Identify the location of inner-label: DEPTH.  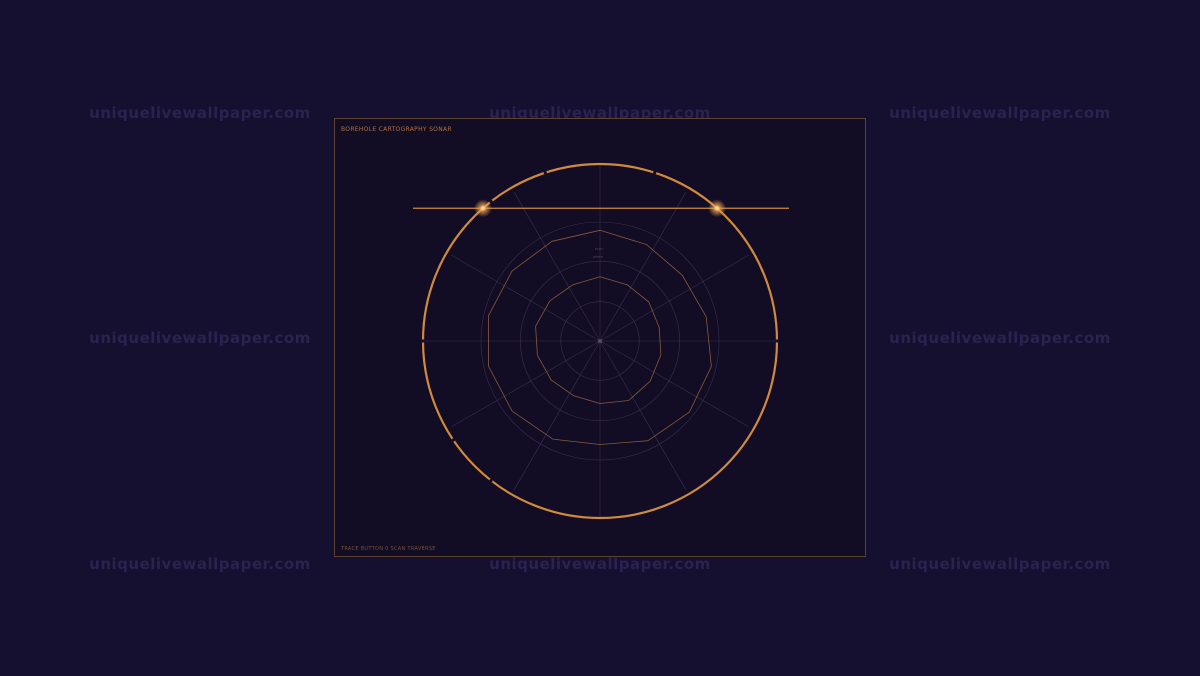
(598, 257).